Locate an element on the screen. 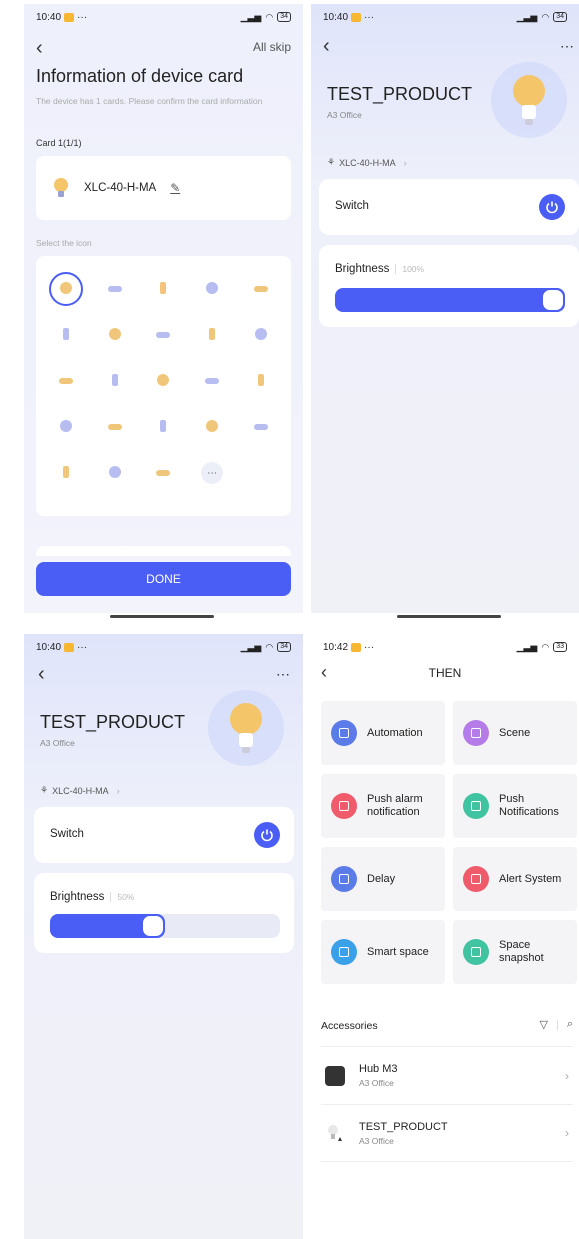 This screenshot has height=1239, width=579. automation-icon is located at coordinates (344, 733).